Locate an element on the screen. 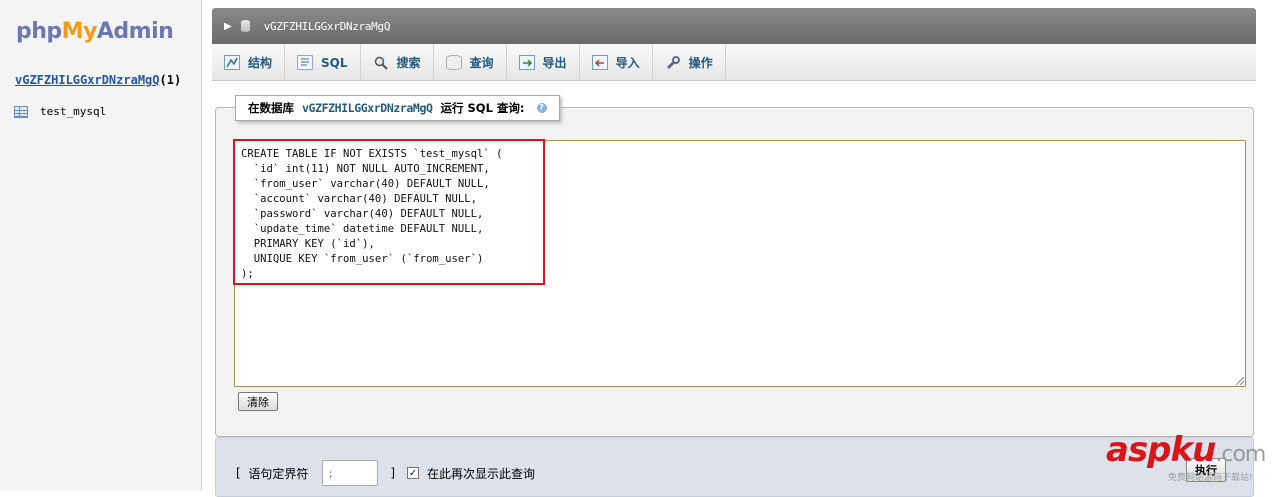 Image resolution: width=1280 pixels, height=497 pixels. collapse-arrow-icon: ▶ is located at coordinates (228, 26).